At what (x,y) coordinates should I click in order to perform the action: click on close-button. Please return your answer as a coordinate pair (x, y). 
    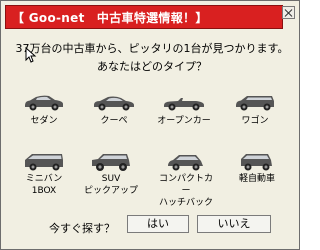
    Looking at the image, I should click on (288, 12).